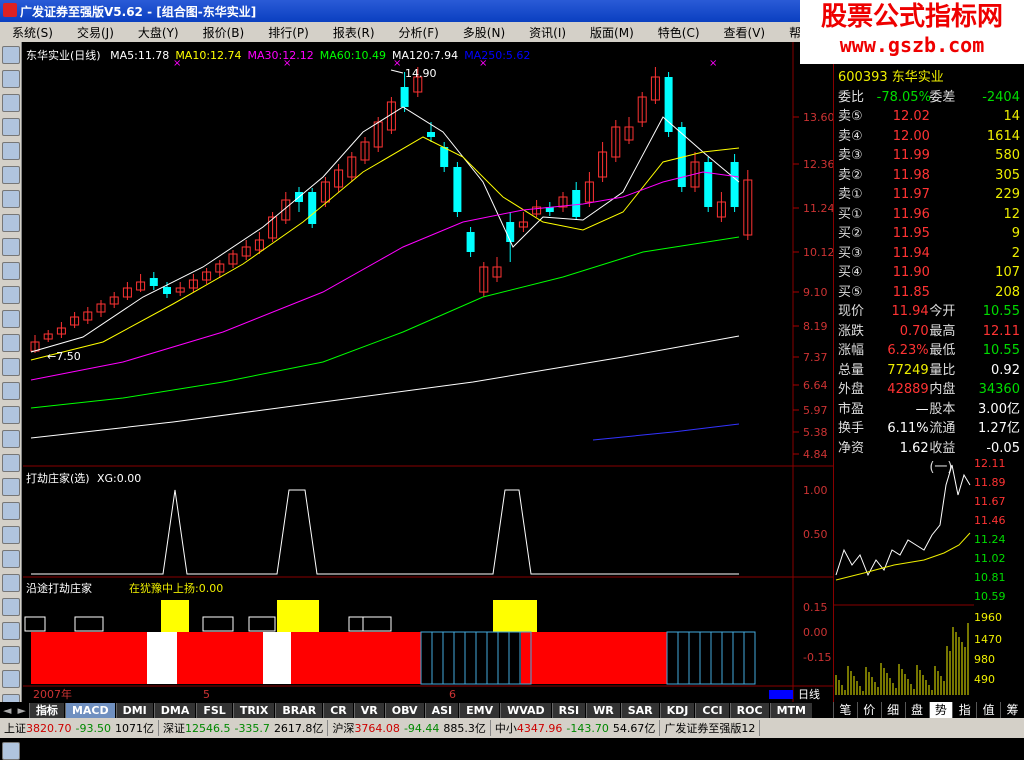  What do you see at coordinates (352, 55) in the screenshot?
I see `ma-label: MA60:10.49` at bounding box center [352, 55].